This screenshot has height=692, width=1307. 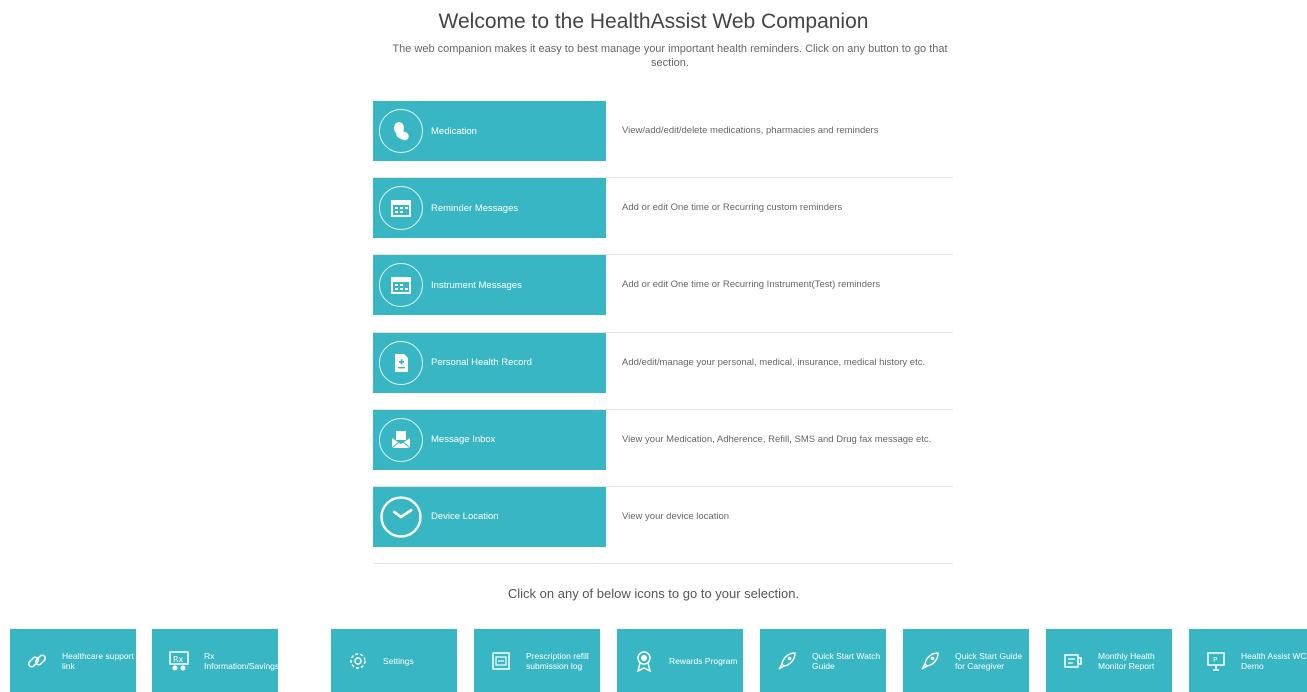 I want to click on envelope-icon, so click(x=401, y=439).